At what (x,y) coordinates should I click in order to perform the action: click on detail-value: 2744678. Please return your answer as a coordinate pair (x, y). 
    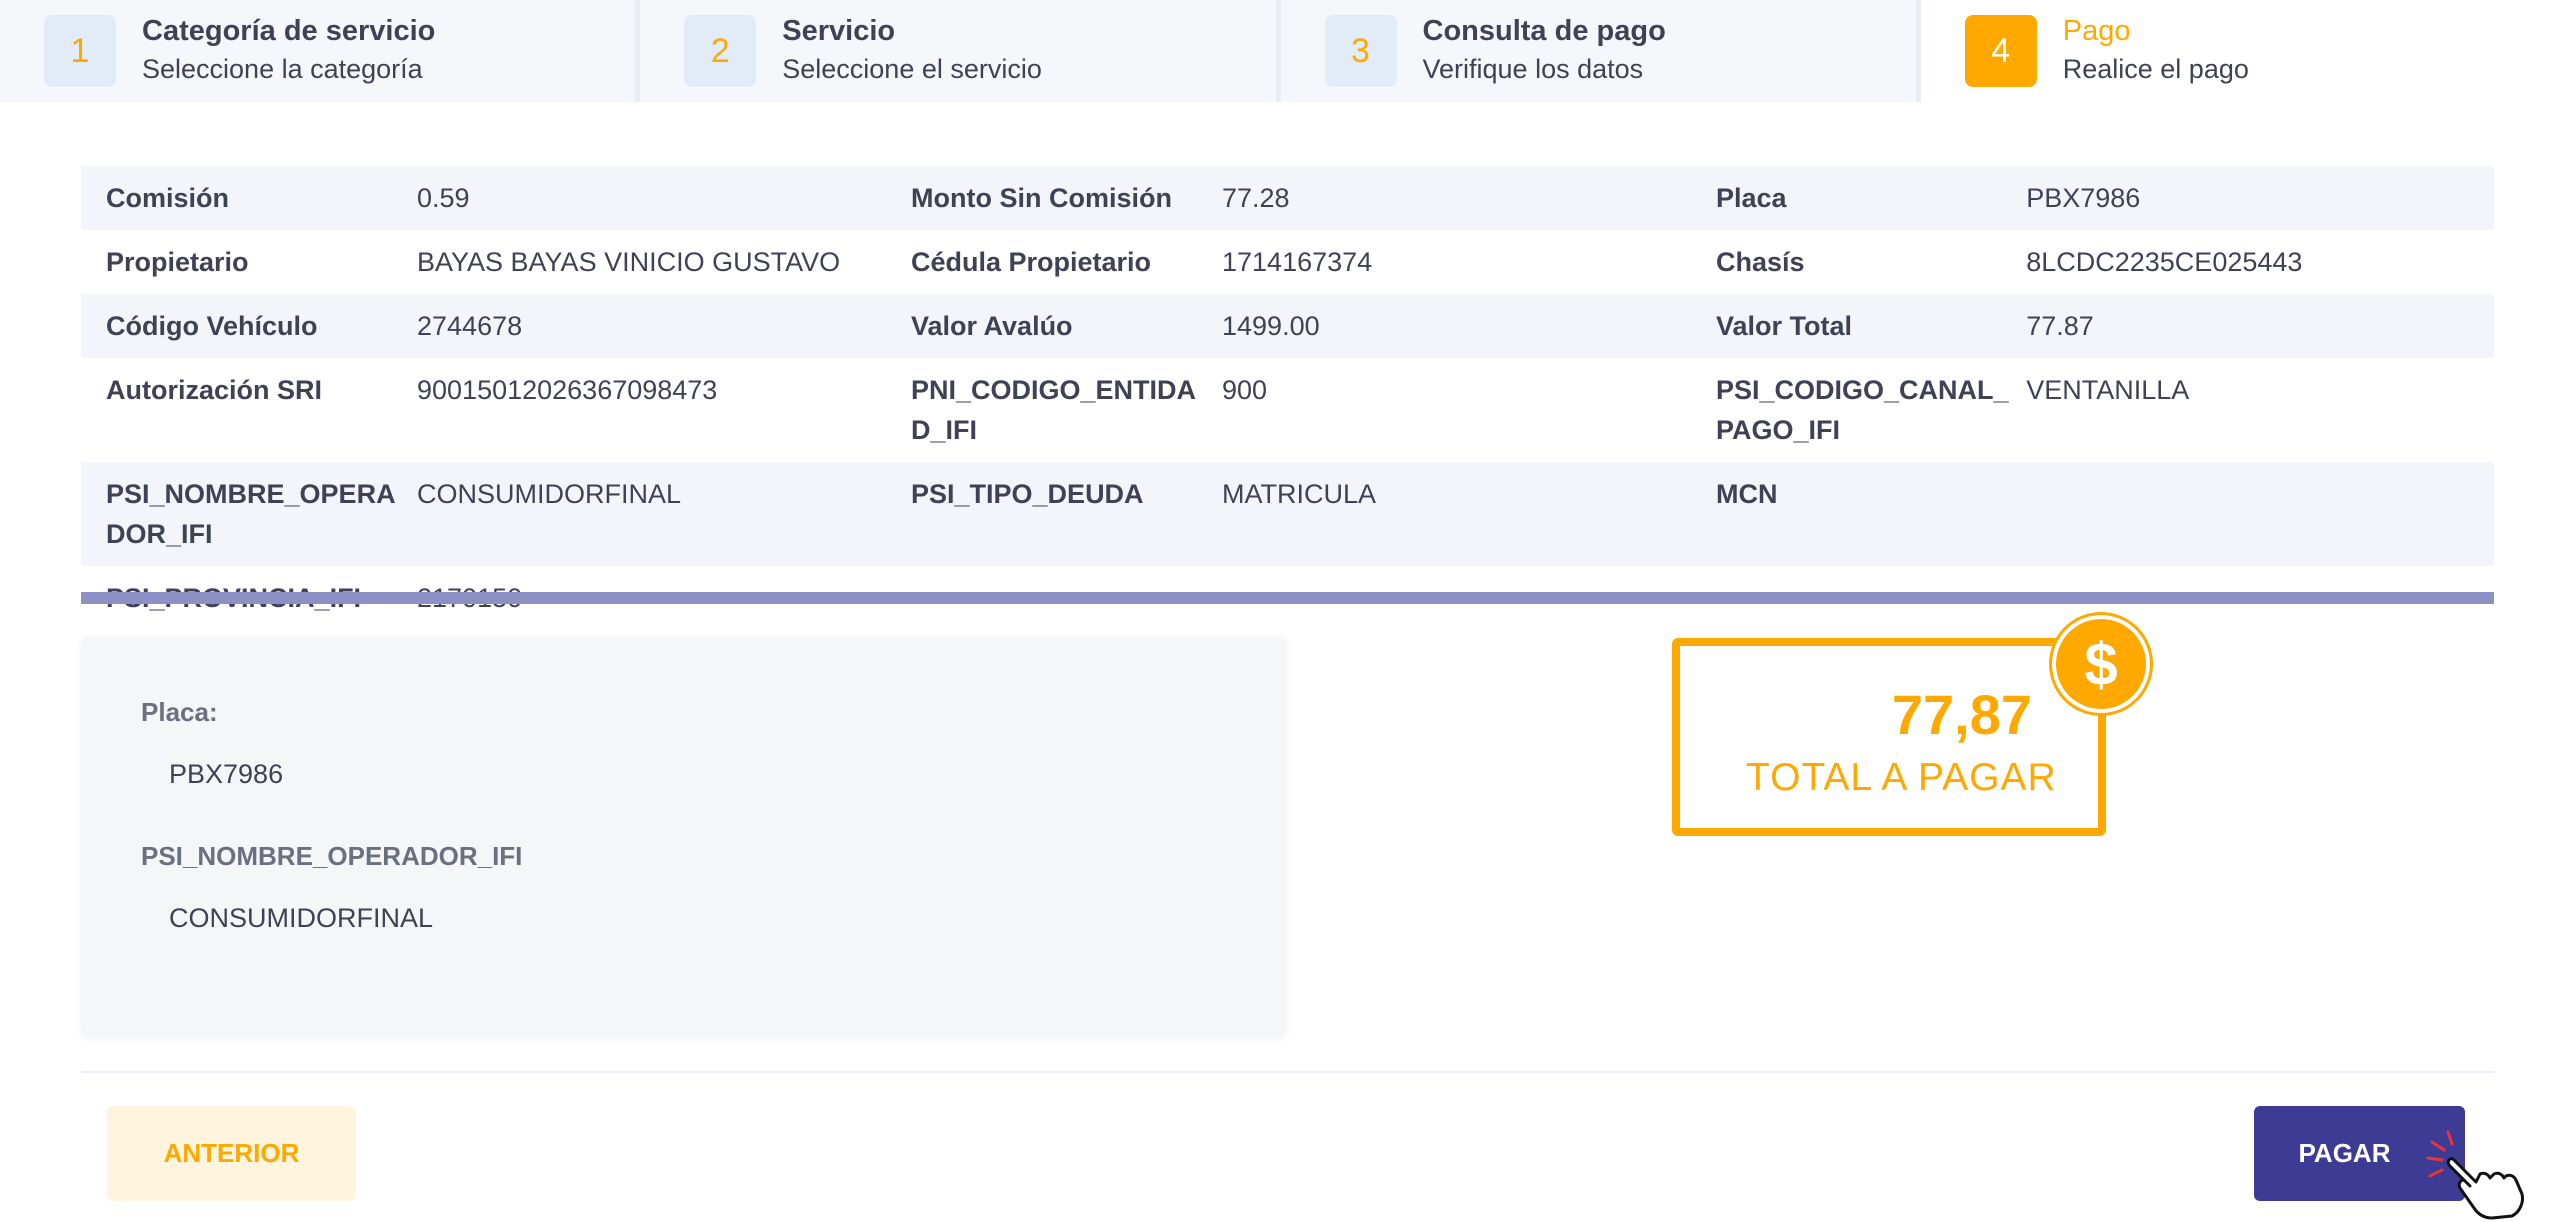
    Looking at the image, I should click on (470, 326).